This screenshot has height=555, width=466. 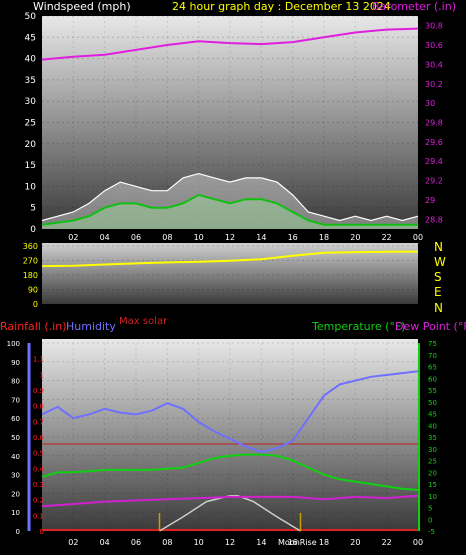 What do you see at coordinates (414, 6) in the screenshot?
I see `barometer-axis-title: Barometer (.in)` at bounding box center [414, 6].